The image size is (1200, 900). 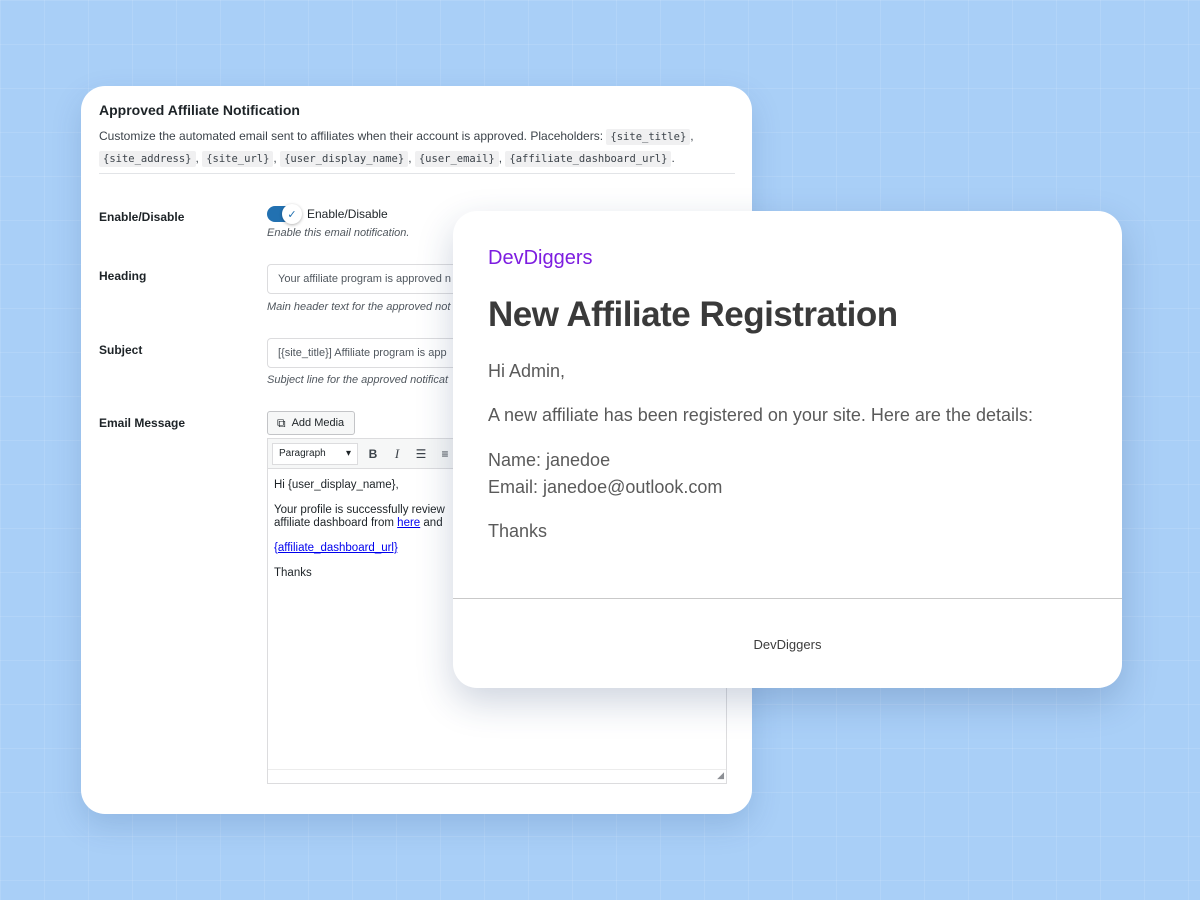 I want to click on enable-toggle: ✓, so click(x=284, y=214).